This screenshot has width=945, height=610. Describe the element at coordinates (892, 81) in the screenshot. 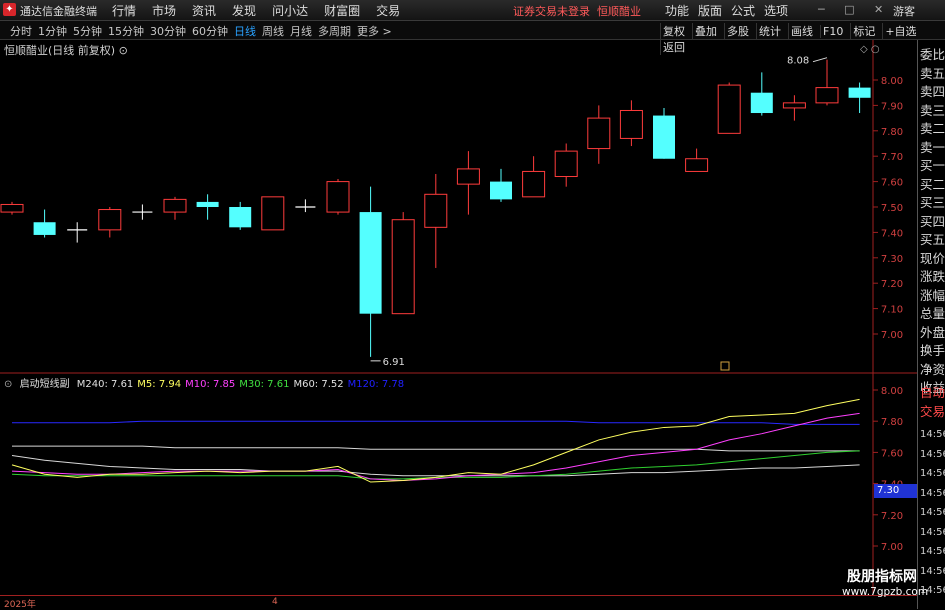

I see `price-tick-label-0: 8.00` at that location.